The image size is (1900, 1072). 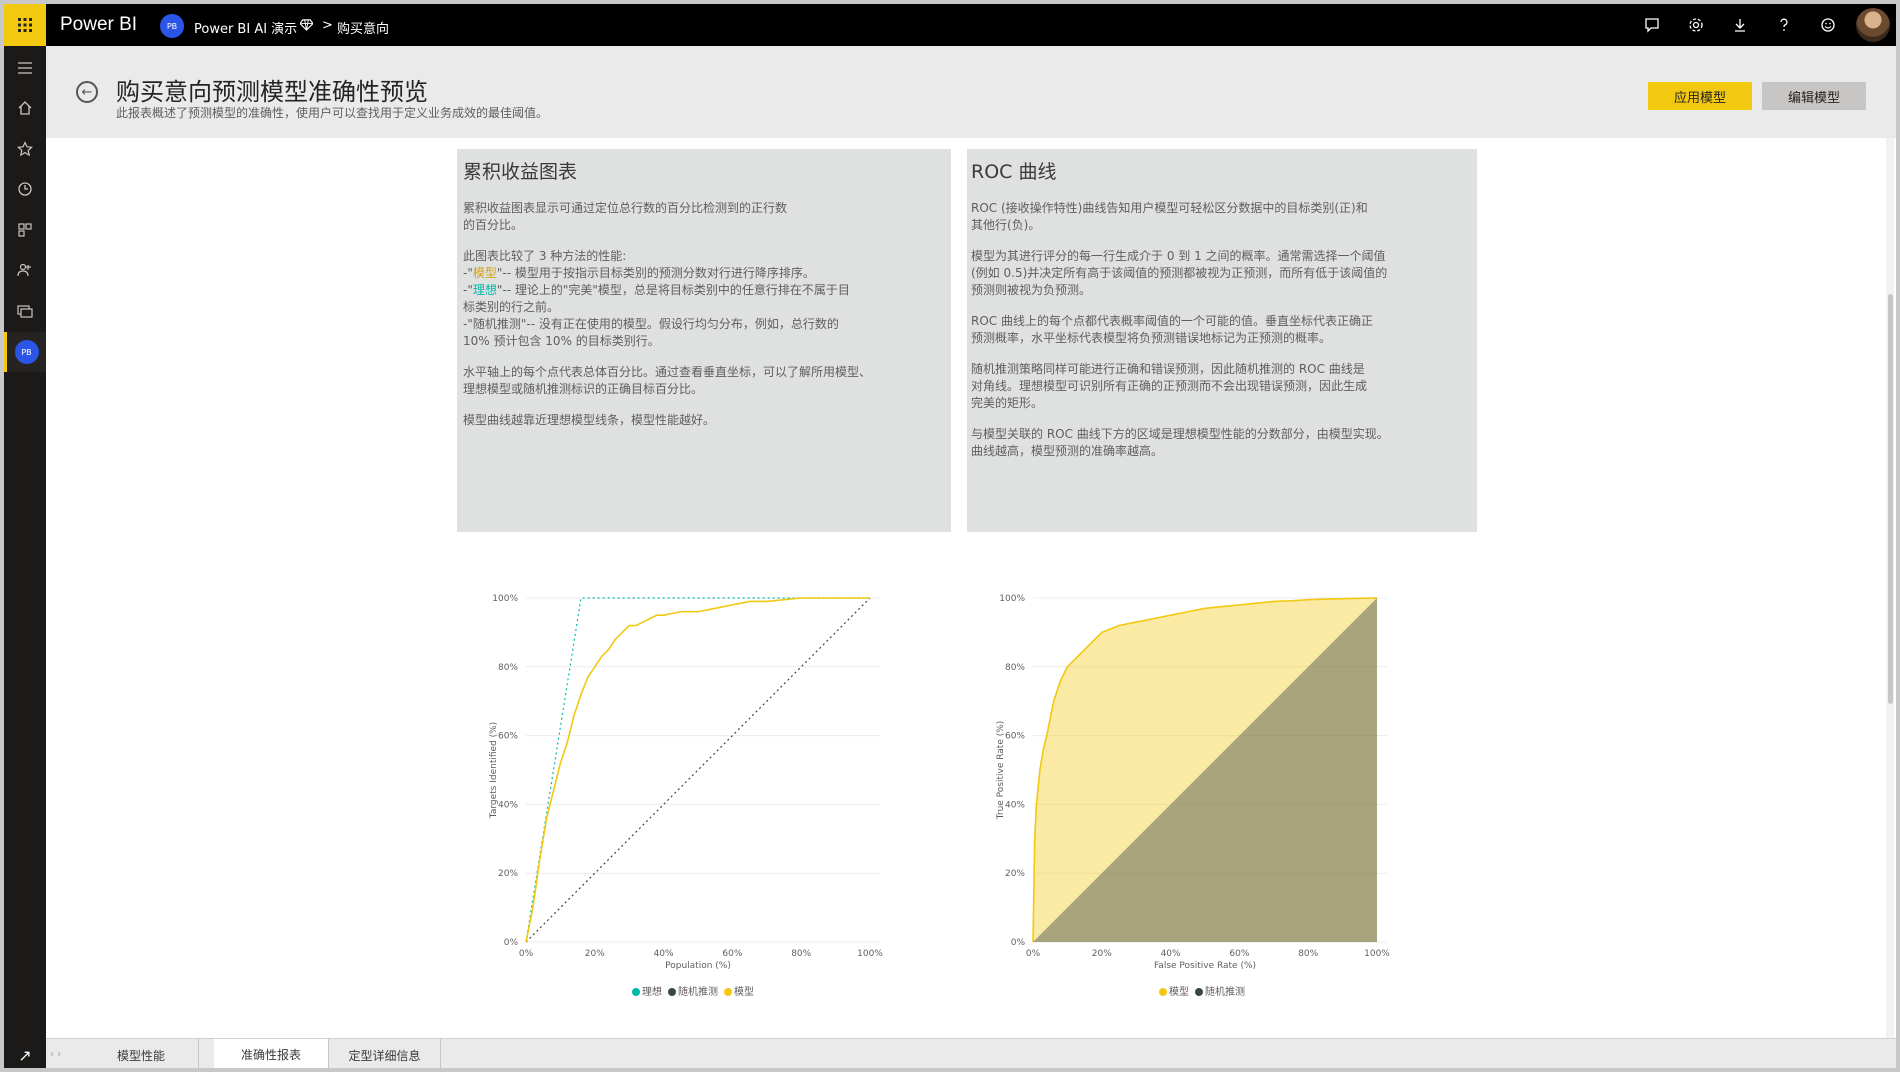 What do you see at coordinates (272, 92) in the screenshot?
I see `page-title: 购买意向预测模型准确性预览` at bounding box center [272, 92].